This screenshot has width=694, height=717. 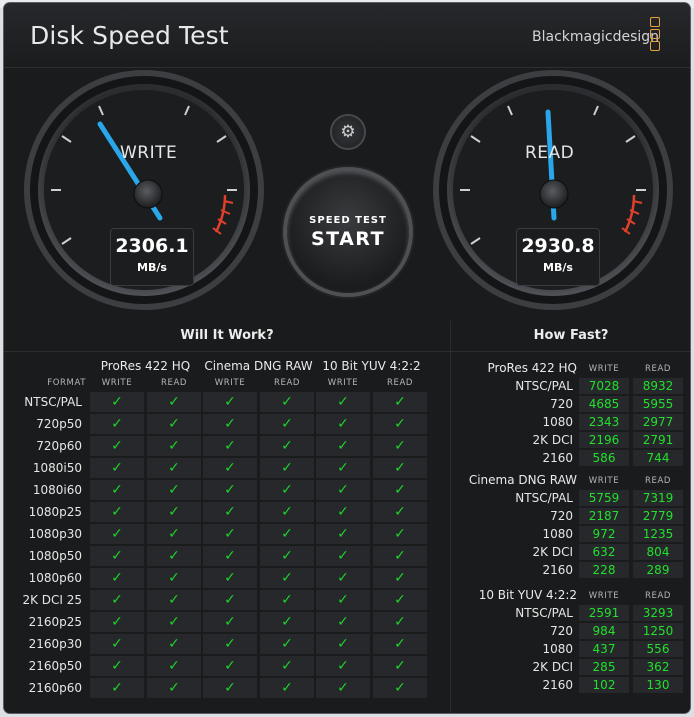 I want to click on read-speed-cell: 130, so click(x=658, y=685).